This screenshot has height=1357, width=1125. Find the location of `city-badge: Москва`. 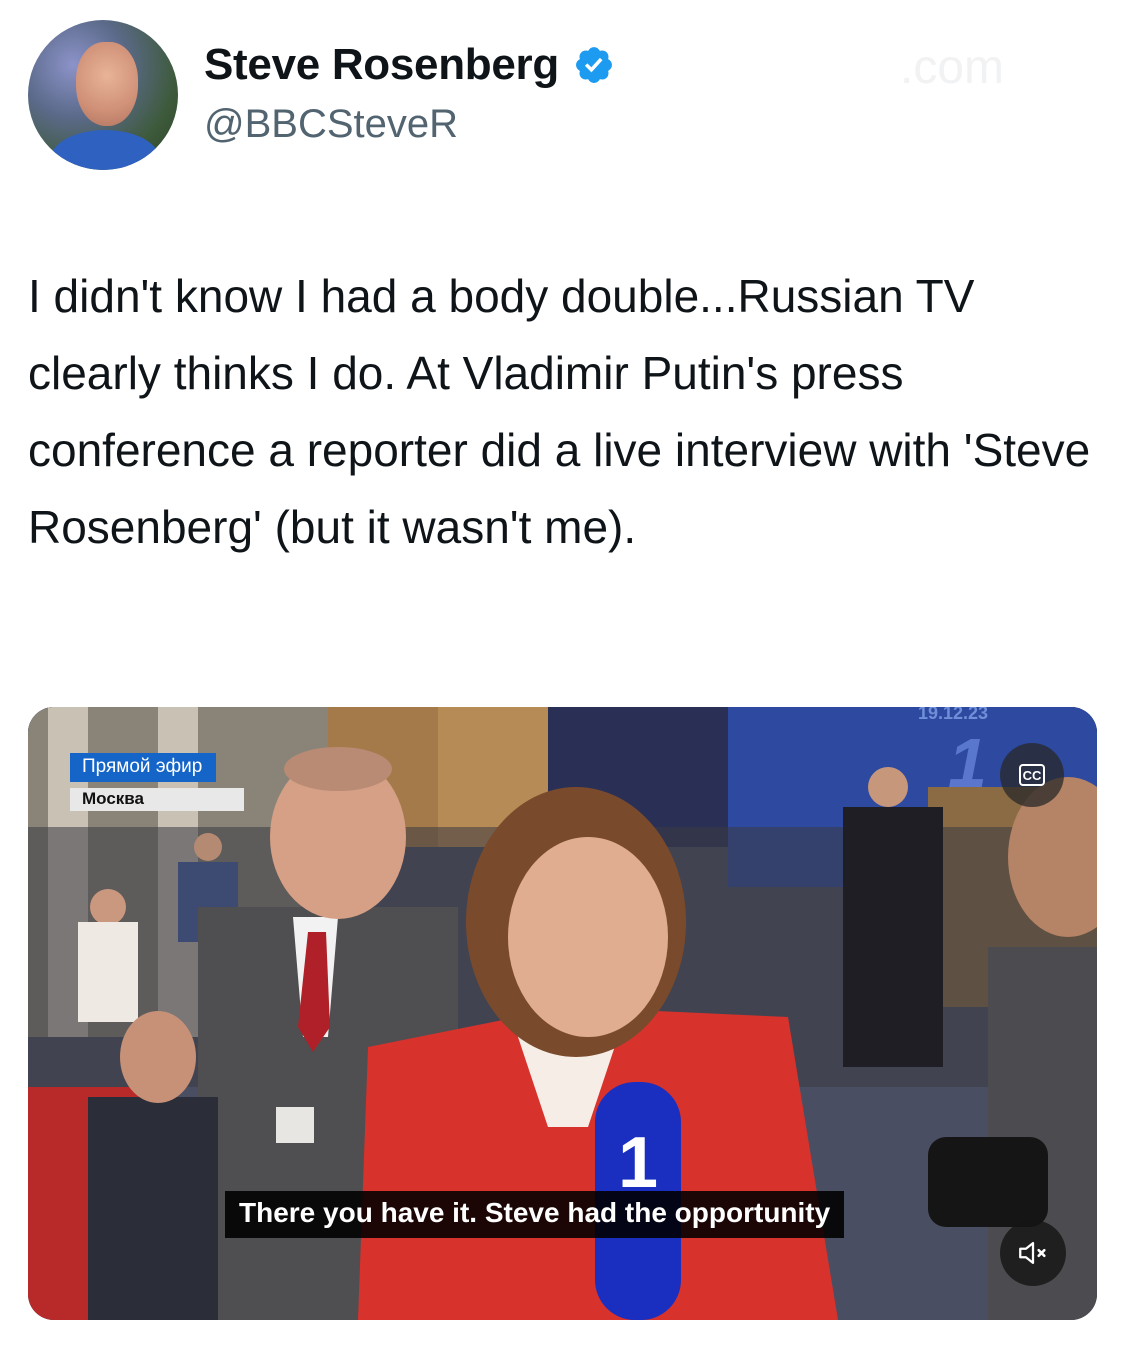

city-badge: Москва is located at coordinates (157, 799).